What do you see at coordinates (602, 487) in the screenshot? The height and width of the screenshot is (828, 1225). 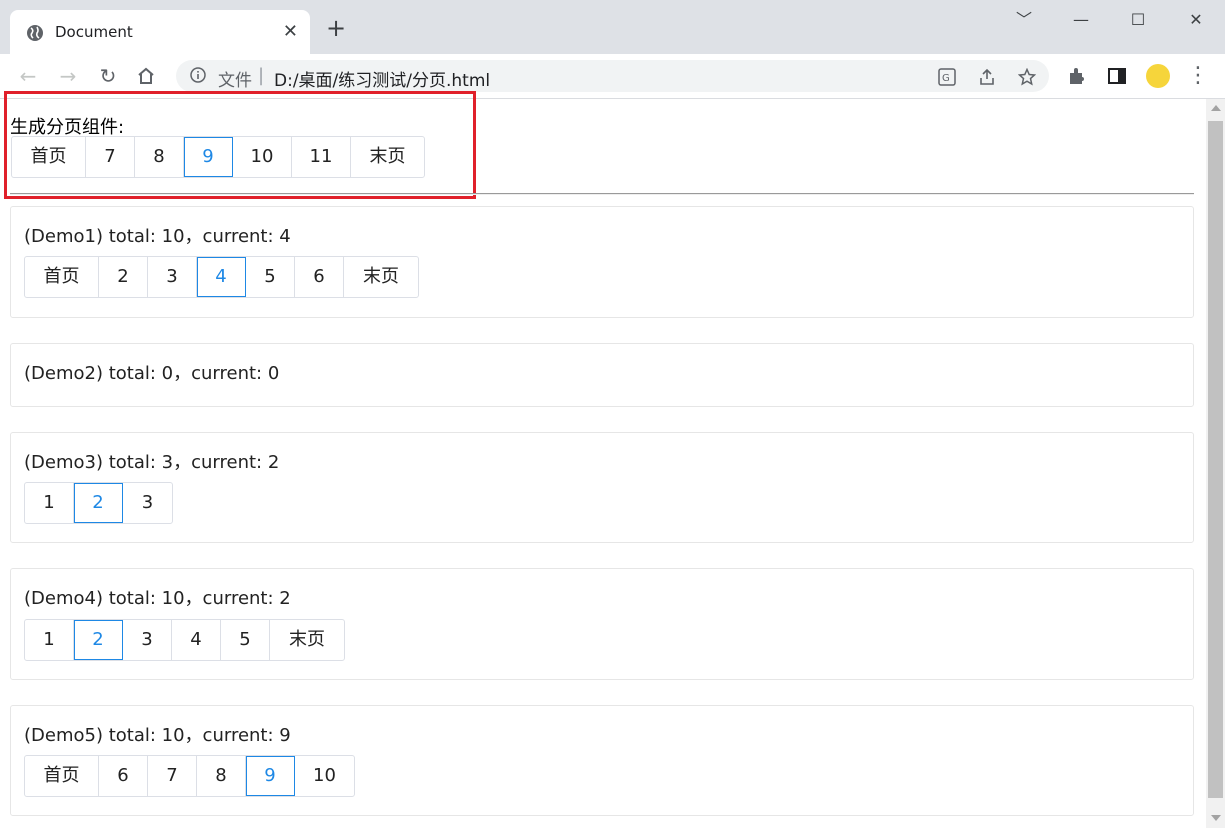 I see `demo-card: (Demo3) total: 3，current: 2 1 2 3` at bounding box center [602, 487].